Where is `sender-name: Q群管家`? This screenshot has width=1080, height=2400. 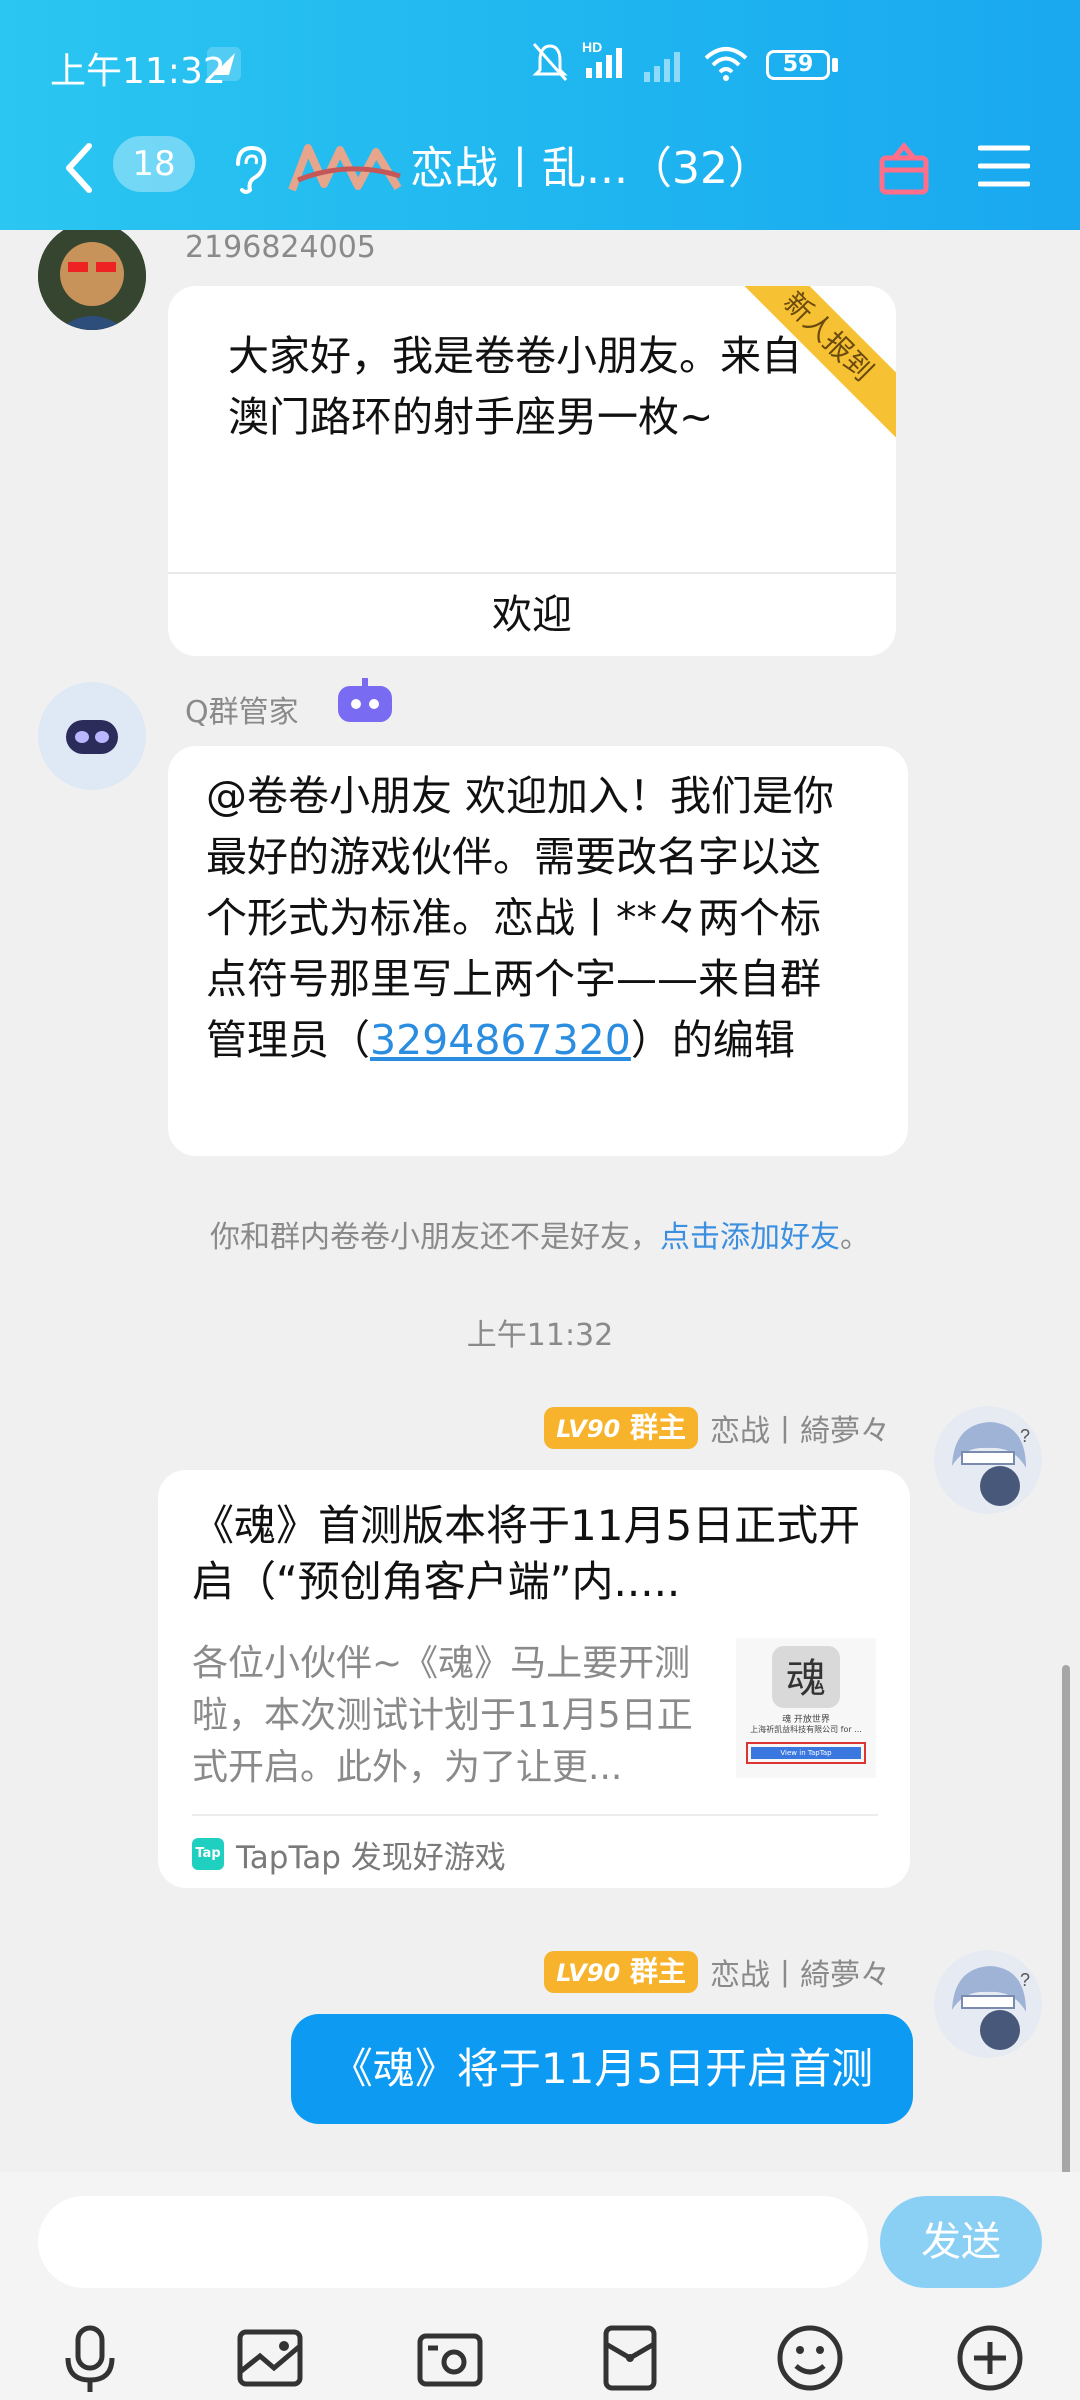
sender-name: Q群管家 is located at coordinates (242, 712).